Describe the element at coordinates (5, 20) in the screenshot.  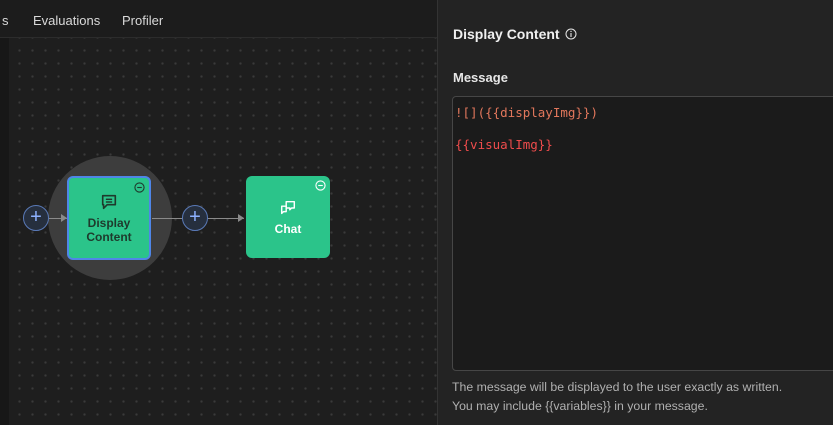
I see `tab-partial: s` at that location.